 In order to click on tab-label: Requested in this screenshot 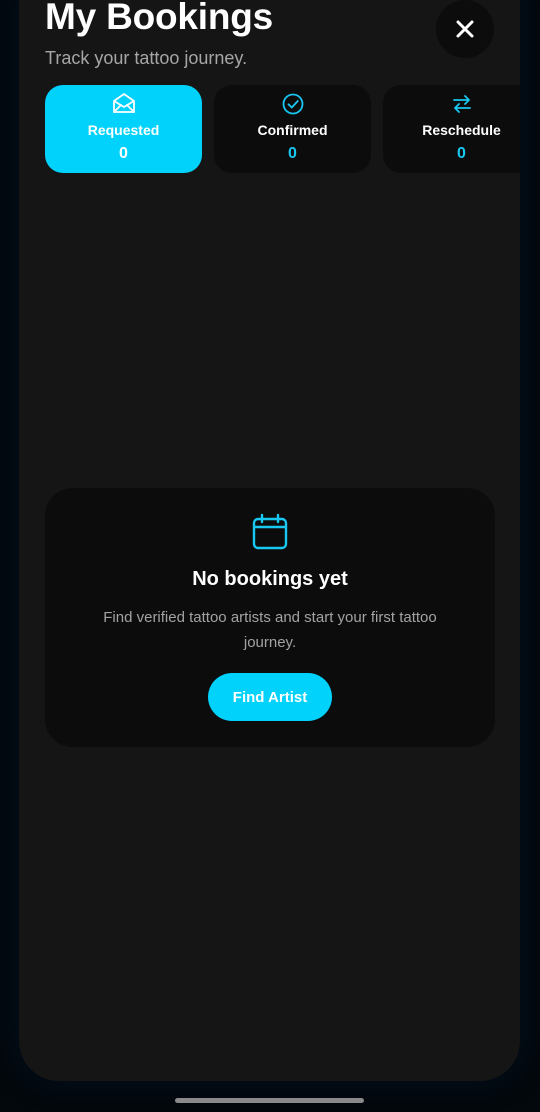, I will do `click(123, 130)`.